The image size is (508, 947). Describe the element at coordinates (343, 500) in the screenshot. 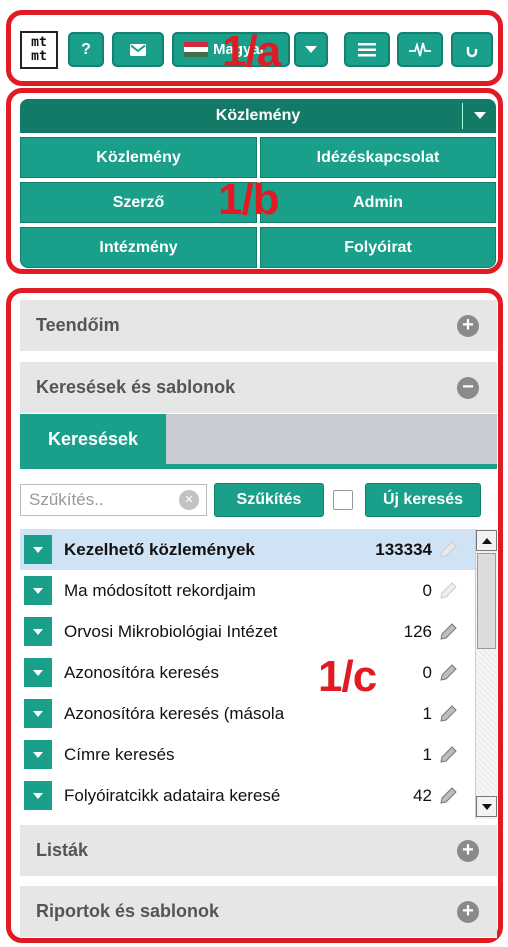

I see `filter-checkbox` at that location.